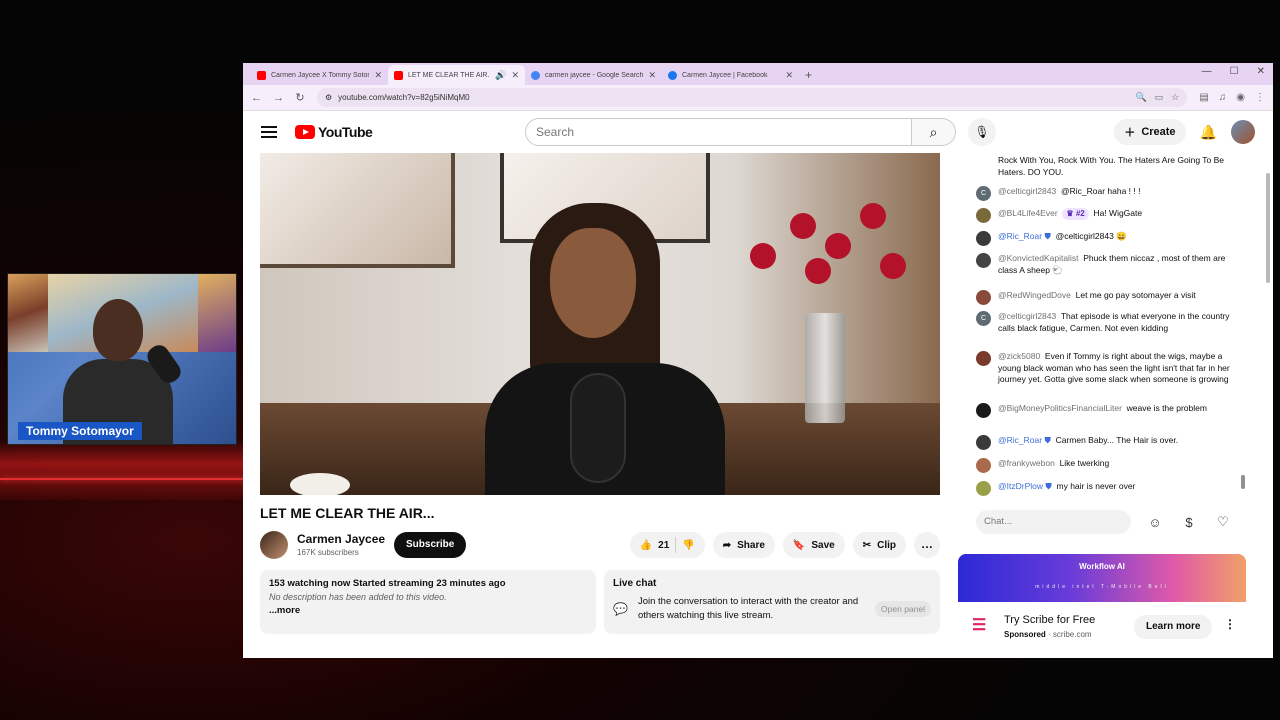 This screenshot has width=1280, height=720. What do you see at coordinates (1243, 325) in the screenshot?
I see `chat-scrollbar` at bounding box center [1243, 325].